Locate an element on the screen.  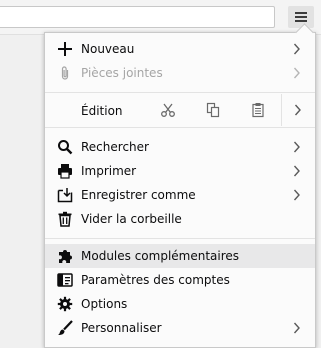
menu-item-label: Imprimer is located at coordinates (109, 171).